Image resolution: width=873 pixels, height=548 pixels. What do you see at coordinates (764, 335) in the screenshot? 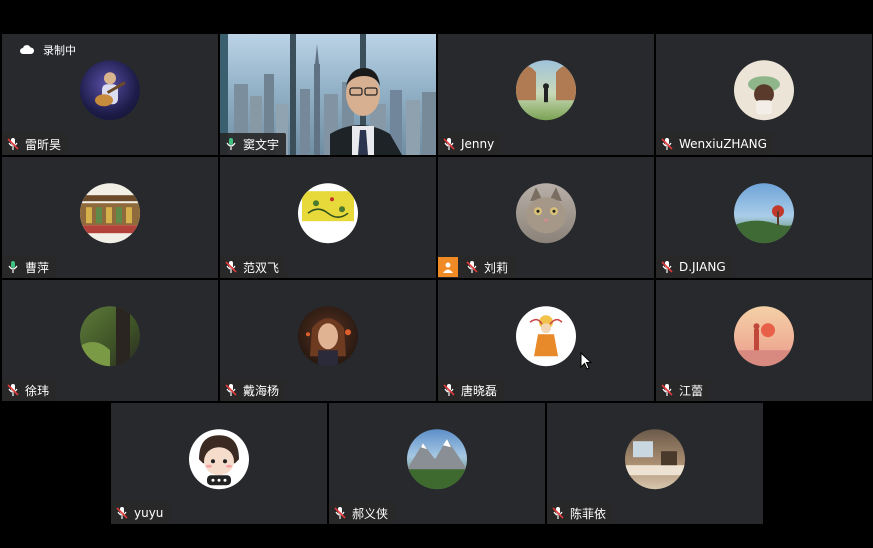
I see `avatar-sunset` at bounding box center [764, 335].